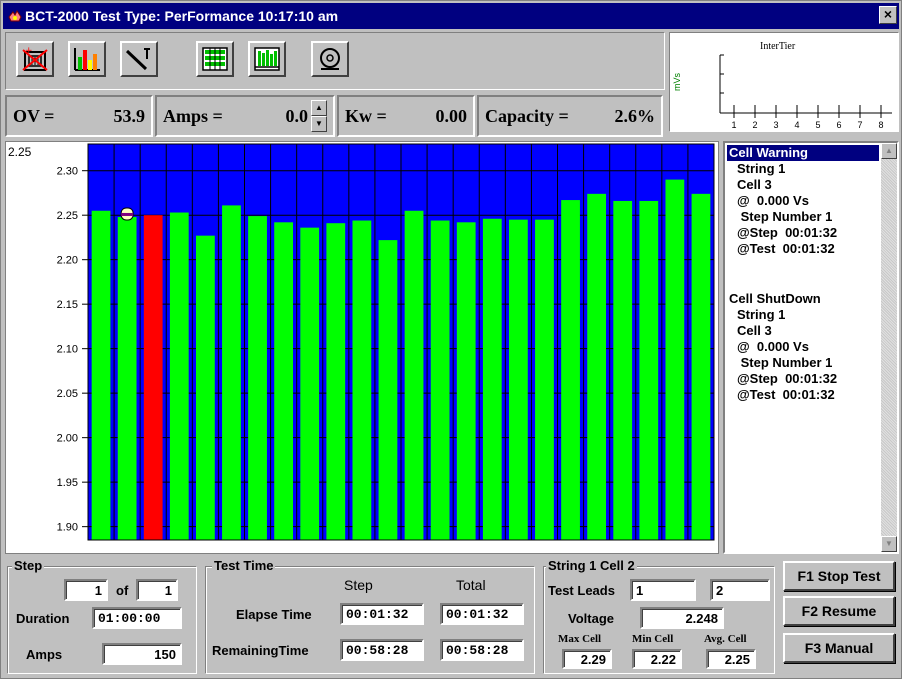 Image resolution: width=902 pixels, height=679 pixels. Describe the element at coordinates (570, 116) in the screenshot. I see `capacity-readout: Capacity = 2.6%` at that location.